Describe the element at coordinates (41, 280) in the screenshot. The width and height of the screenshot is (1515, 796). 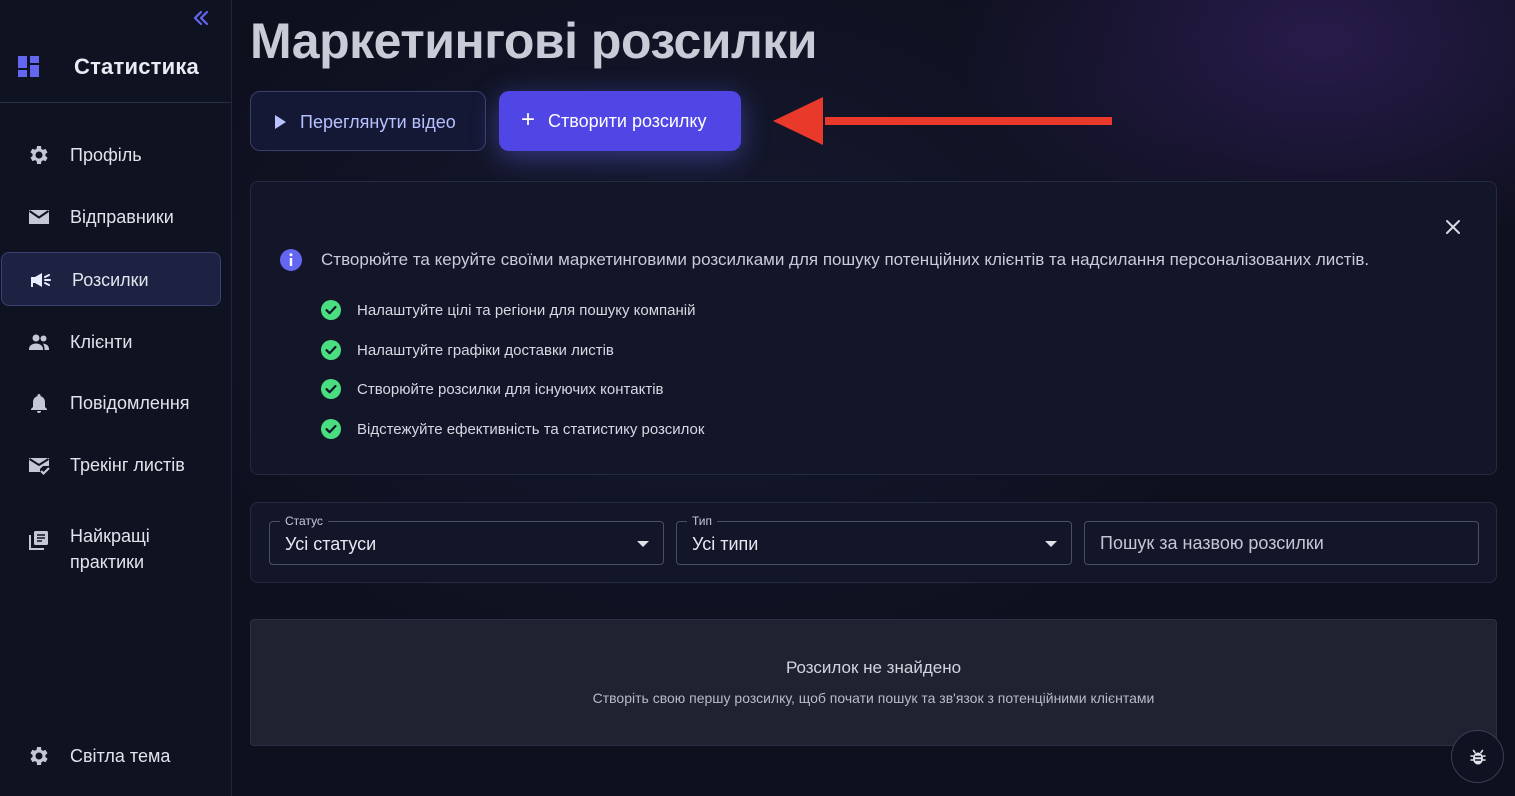
I see `megaphone-icon` at that location.